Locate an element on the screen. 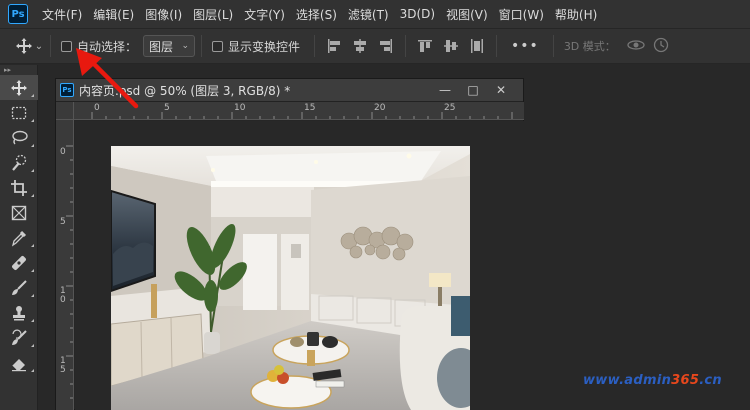 This screenshot has width=750, height=410. vertical-ruler: 0 5 1 0 1 5 is located at coordinates (65, 265).